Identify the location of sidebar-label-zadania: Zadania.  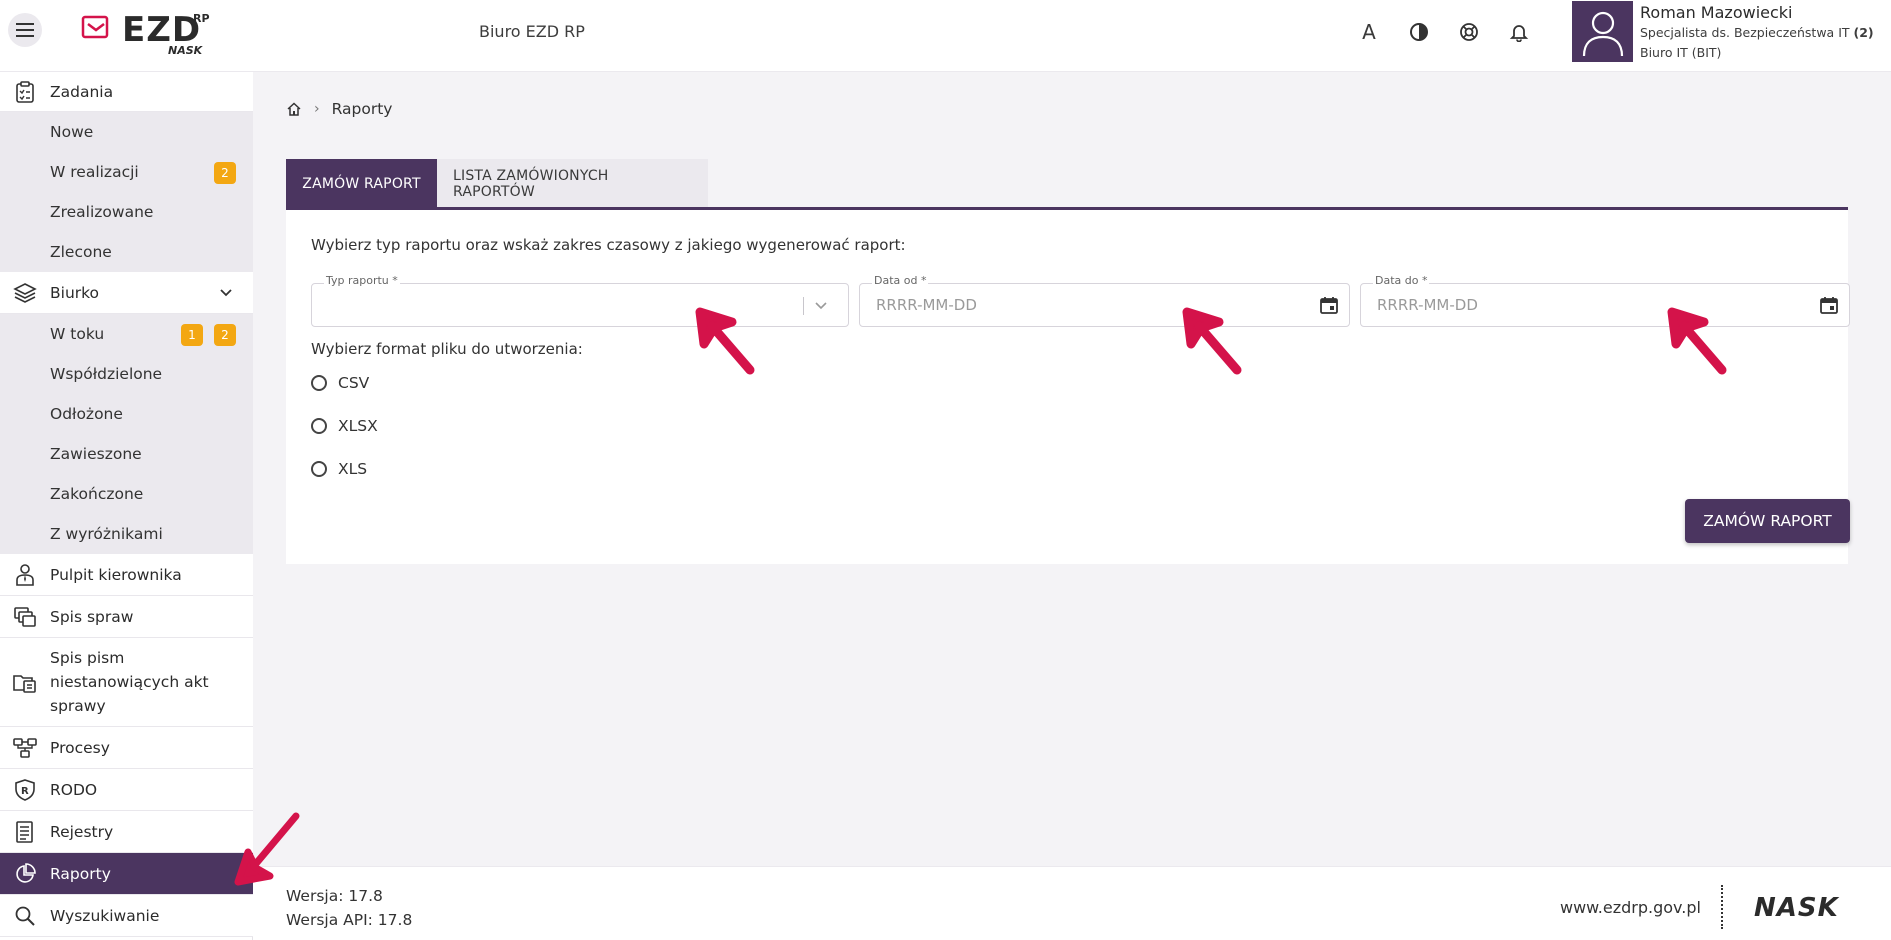
(82, 91).